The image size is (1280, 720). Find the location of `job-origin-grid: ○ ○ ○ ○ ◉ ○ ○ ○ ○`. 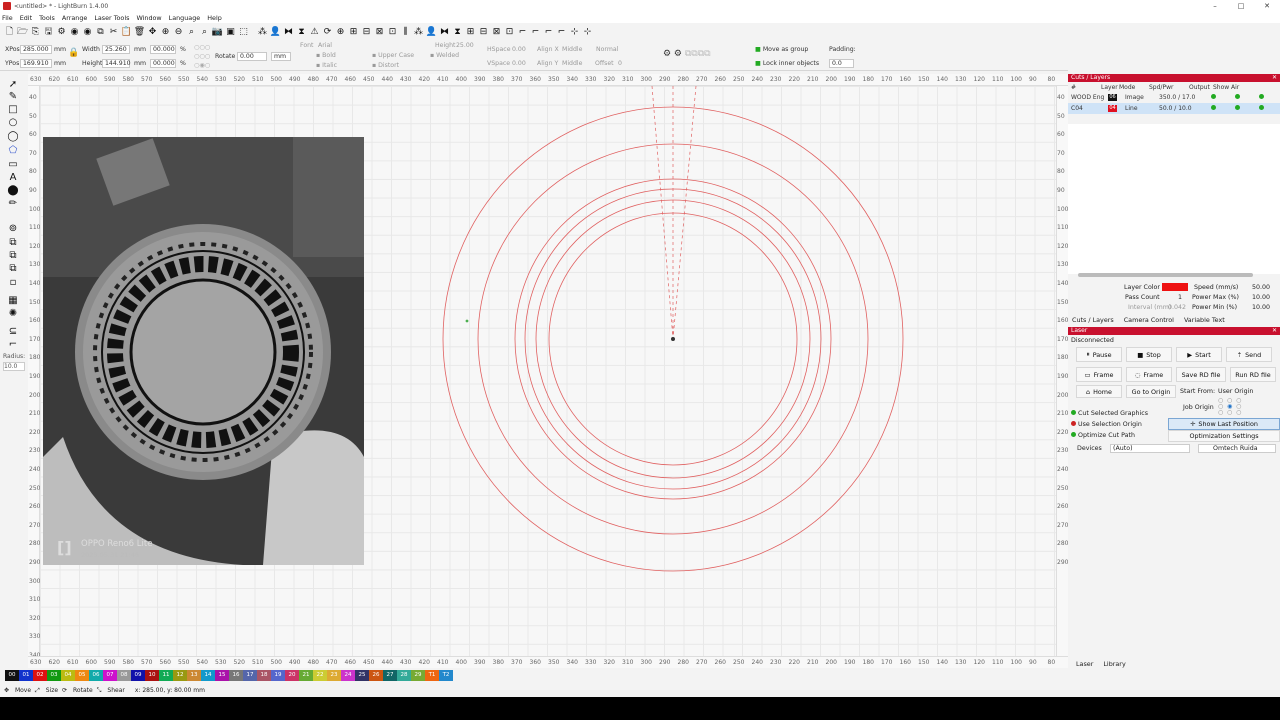

job-origin-grid: ○ ○ ○ ○ ◉ ○ ○ ○ ○ is located at coordinates (1229, 407).